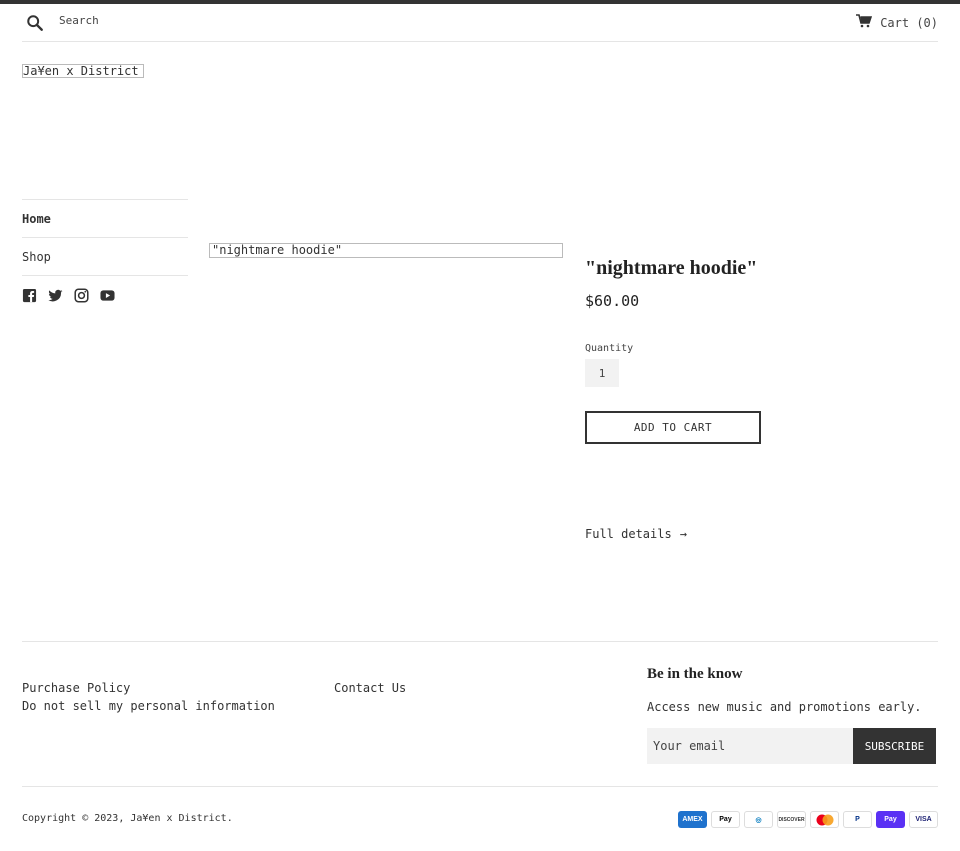 This screenshot has width=960, height=851. What do you see at coordinates (673, 427) in the screenshot?
I see `add-to-cart-button: ADD TO CART` at bounding box center [673, 427].